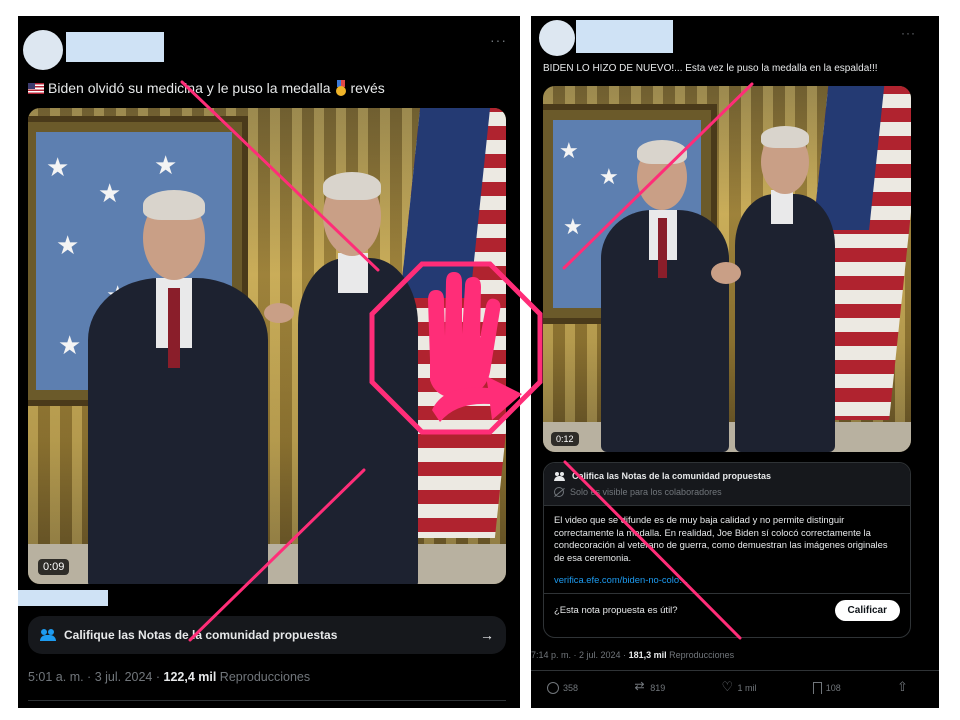  What do you see at coordinates (565, 439) in the screenshot?
I see `video-duration: 0:12` at bounding box center [565, 439].